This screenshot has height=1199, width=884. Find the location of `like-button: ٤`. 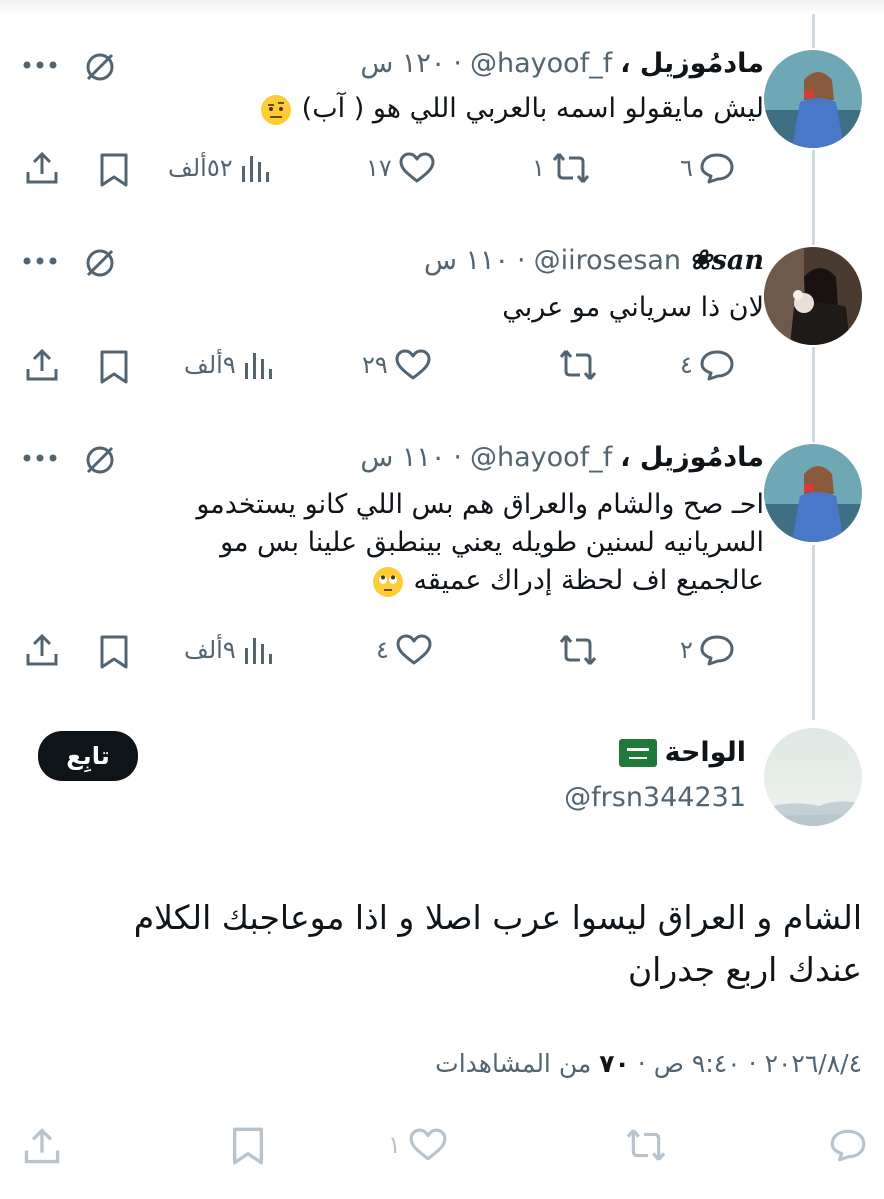

like-button: ٤ is located at coordinates (404, 650).